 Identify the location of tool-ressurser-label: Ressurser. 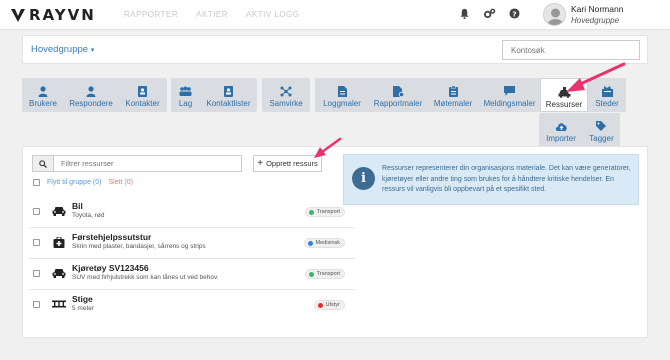
(564, 104).